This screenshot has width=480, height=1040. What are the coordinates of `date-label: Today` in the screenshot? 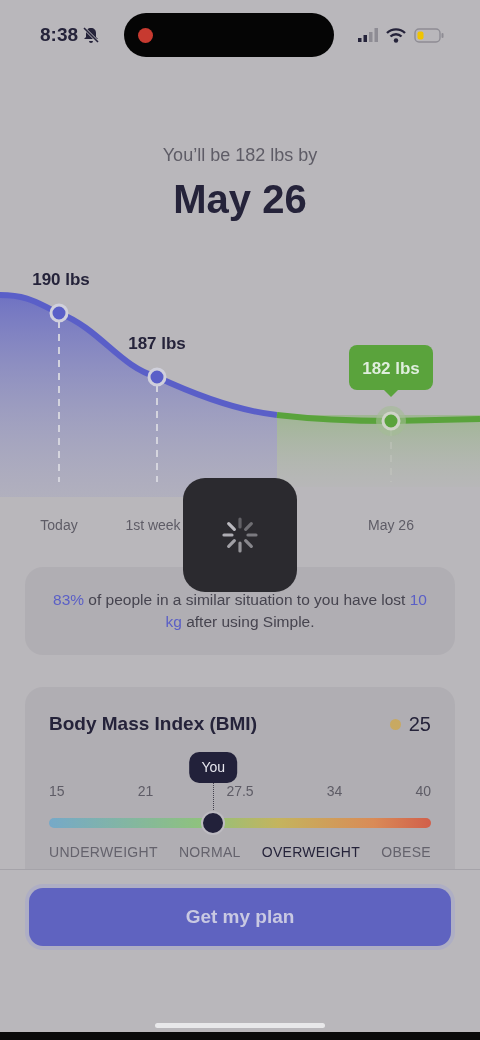 It's located at (59, 525).